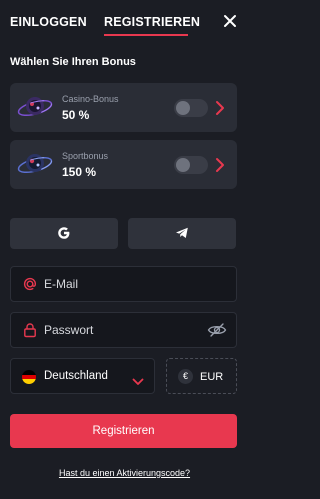  Describe the element at coordinates (138, 379) in the screenshot. I see `chevron-down-icon` at that location.